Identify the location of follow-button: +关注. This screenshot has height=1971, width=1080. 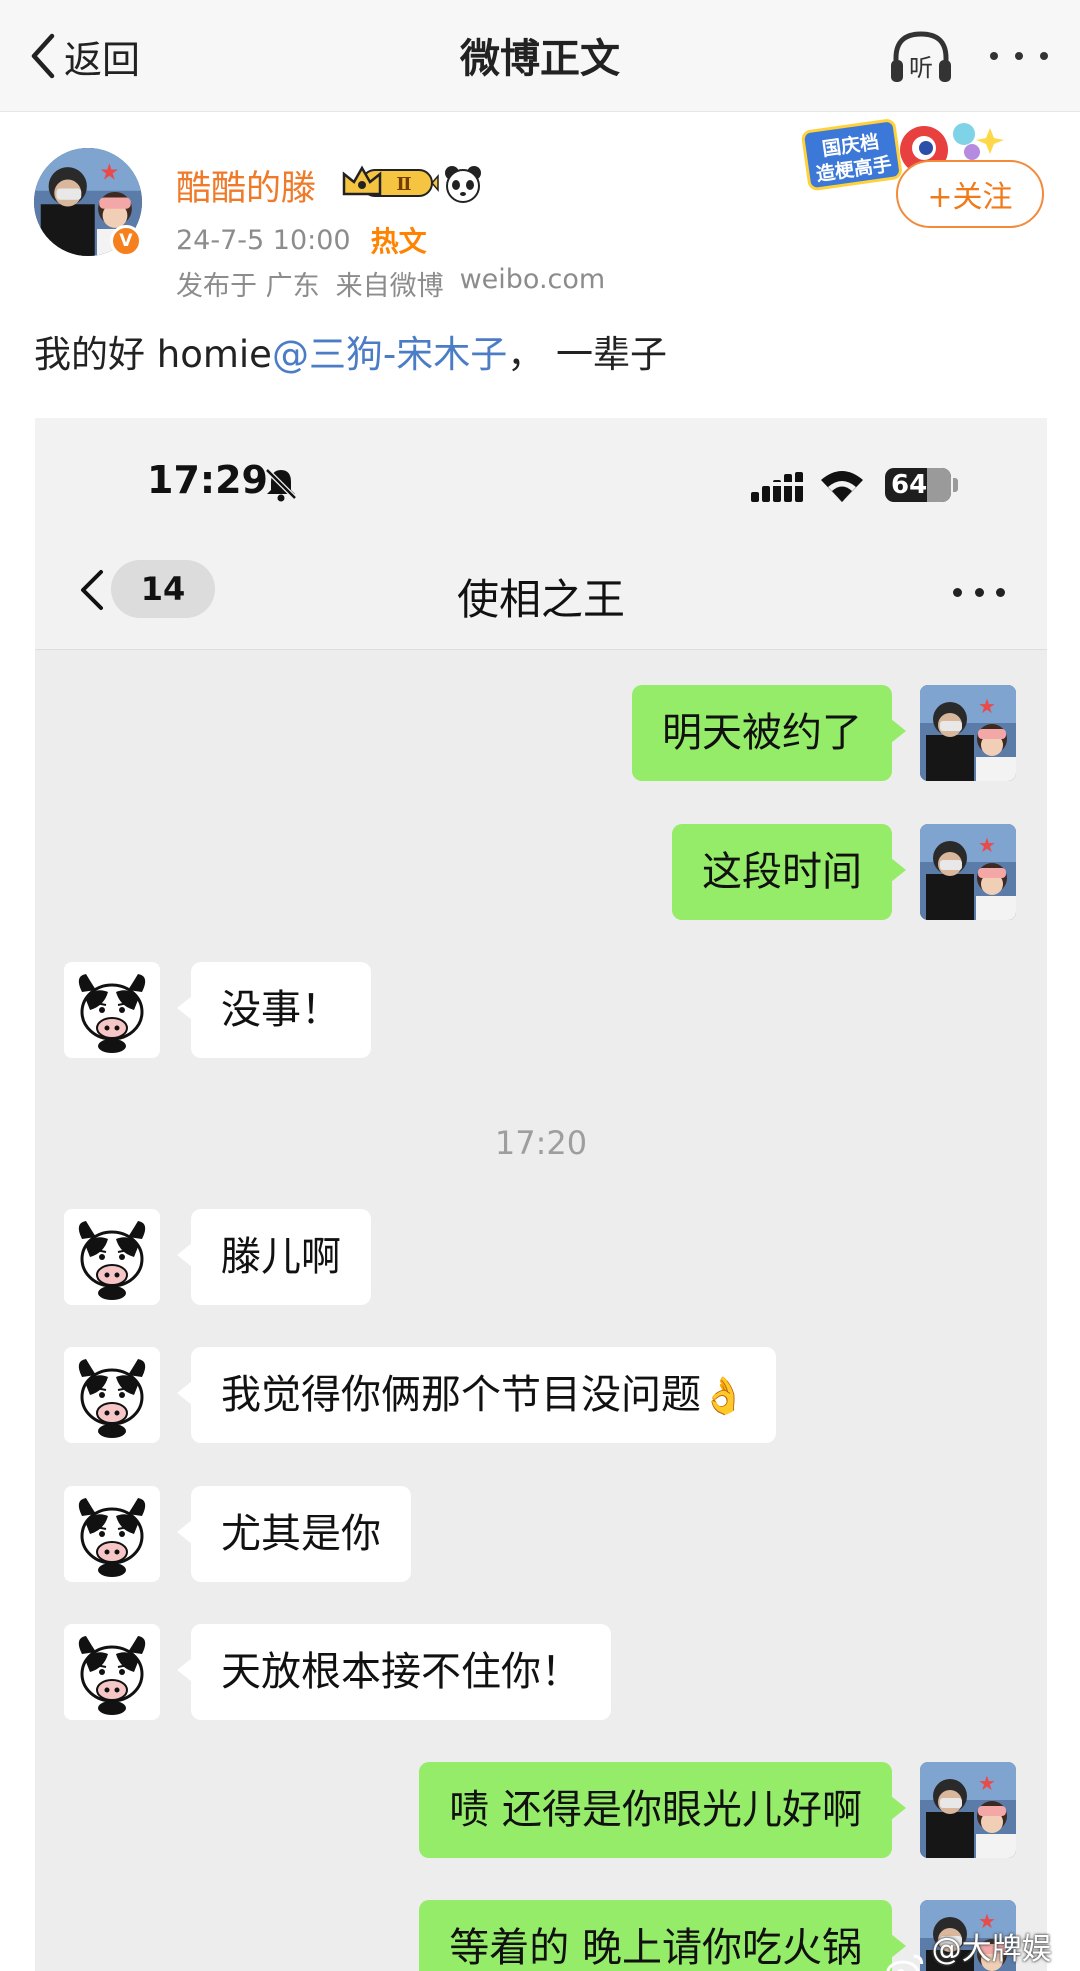
(970, 194).